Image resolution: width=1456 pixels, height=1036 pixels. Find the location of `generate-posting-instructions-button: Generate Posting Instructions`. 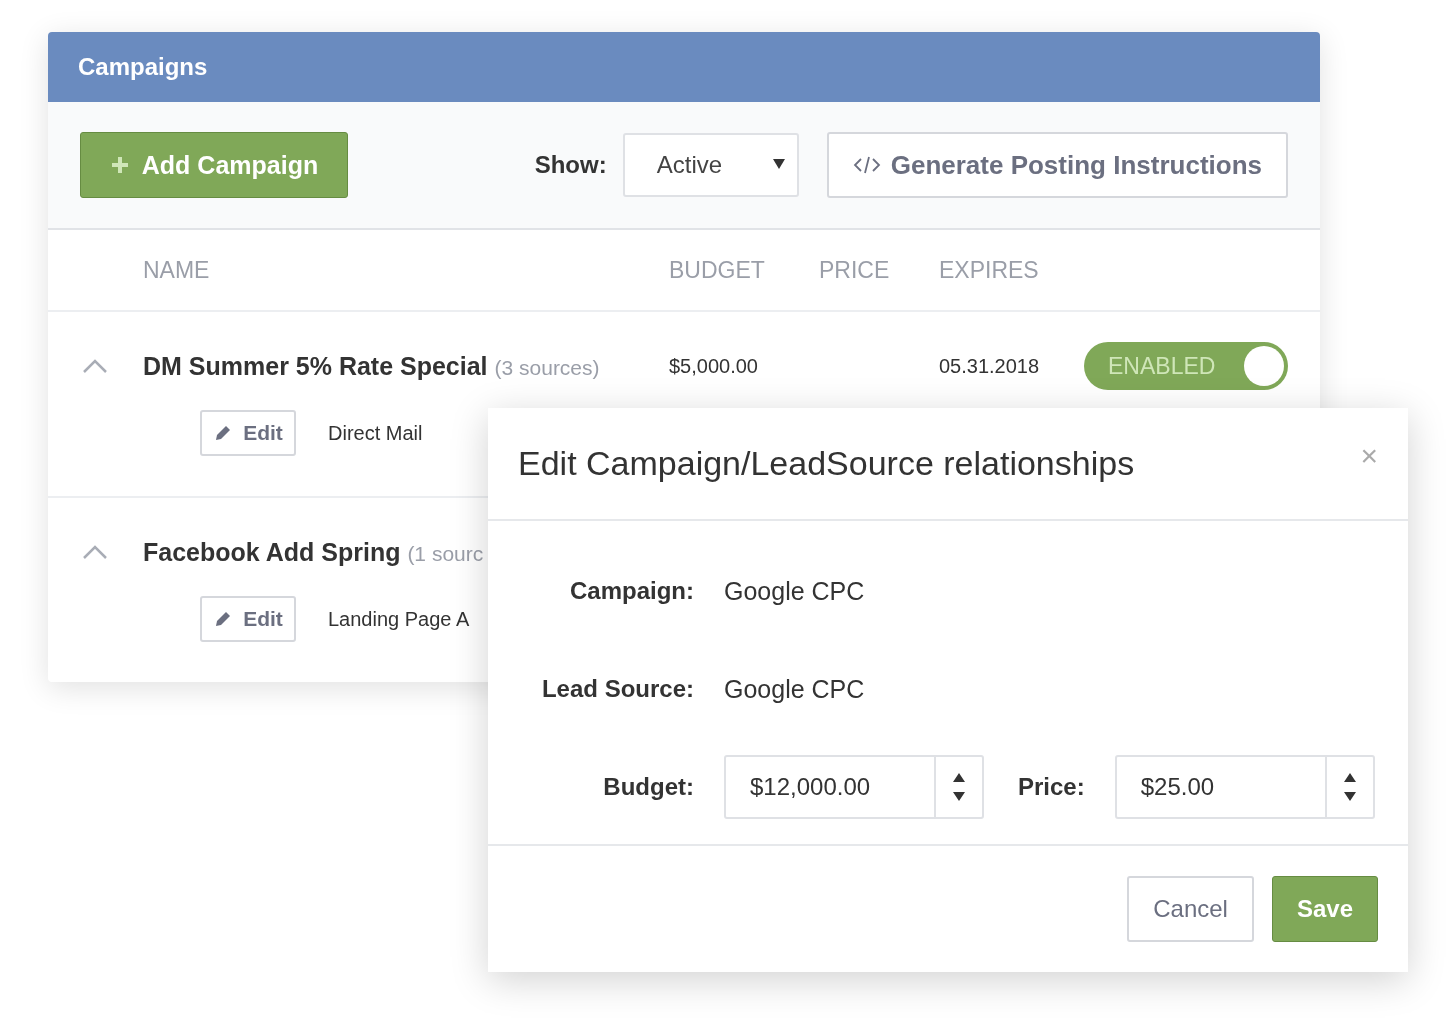

generate-posting-instructions-button: Generate Posting Instructions is located at coordinates (1057, 165).